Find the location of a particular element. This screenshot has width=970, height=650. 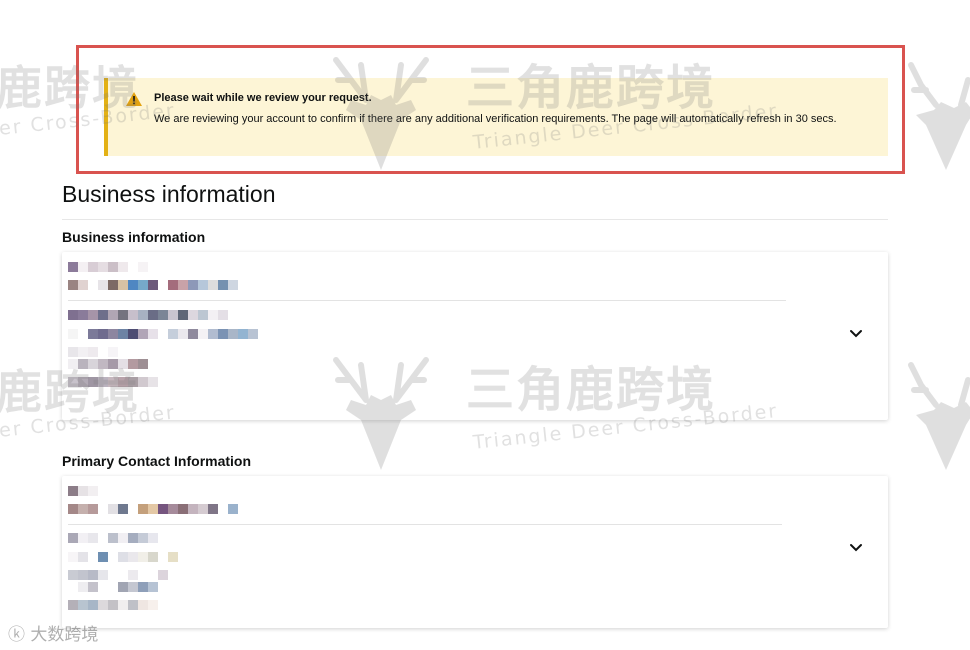

title-divider is located at coordinates (475, 219).